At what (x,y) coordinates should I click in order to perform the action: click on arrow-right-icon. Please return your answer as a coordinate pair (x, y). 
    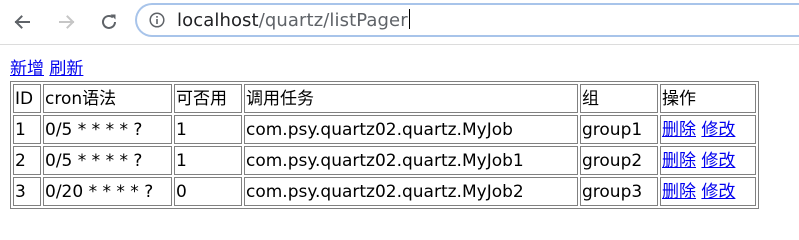
    Looking at the image, I should click on (67, 22).